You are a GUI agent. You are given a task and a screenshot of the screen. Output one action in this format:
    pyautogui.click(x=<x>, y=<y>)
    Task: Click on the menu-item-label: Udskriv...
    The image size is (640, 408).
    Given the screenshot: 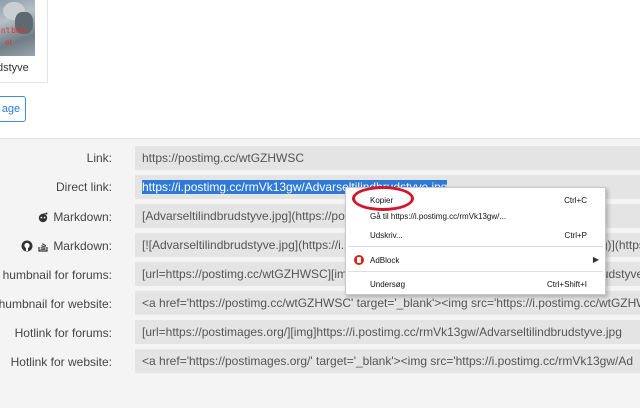 What is the action you would take?
    pyautogui.click(x=386, y=235)
    